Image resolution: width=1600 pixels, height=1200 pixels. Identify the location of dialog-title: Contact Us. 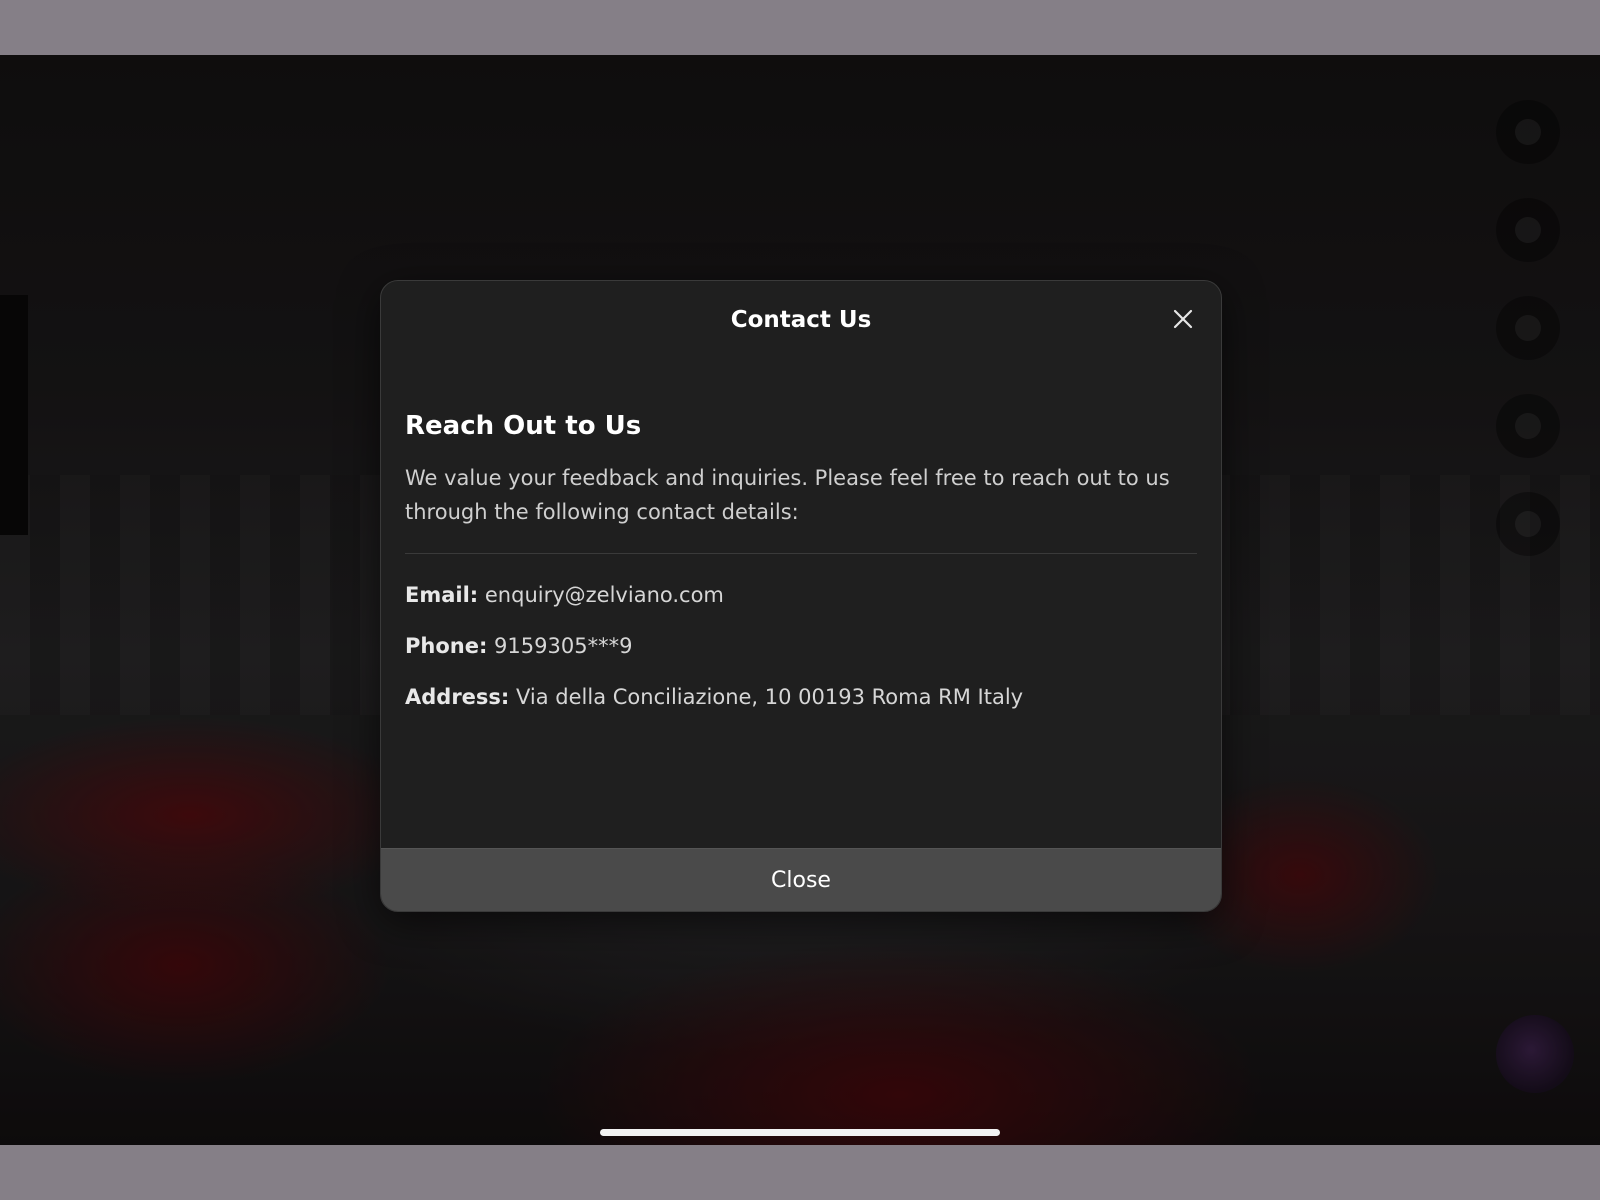
(801, 320).